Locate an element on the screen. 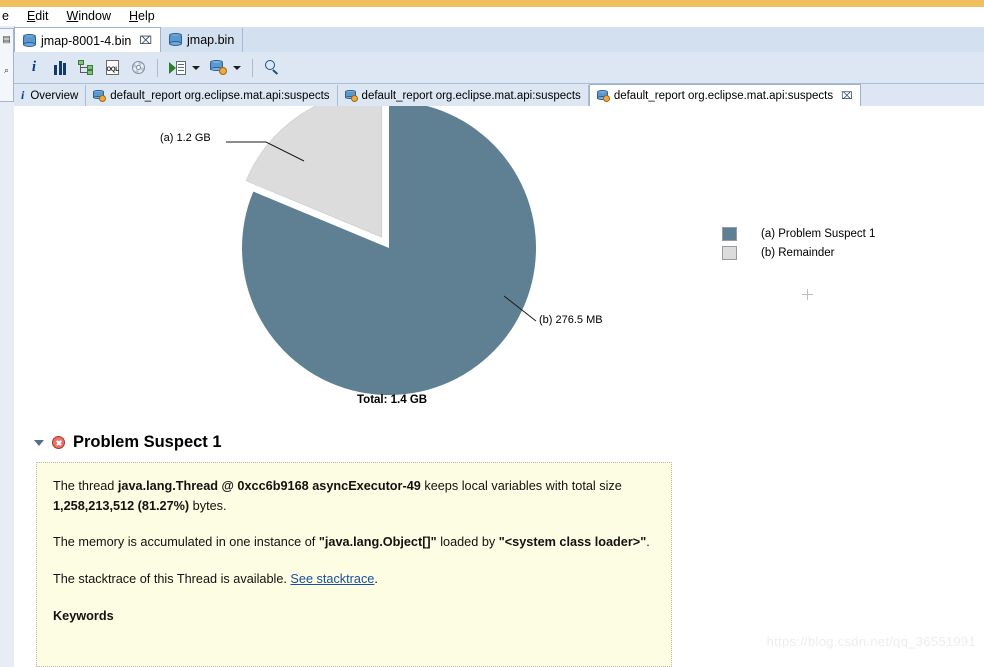  menu-window-label: indow is located at coordinates (94, 16).